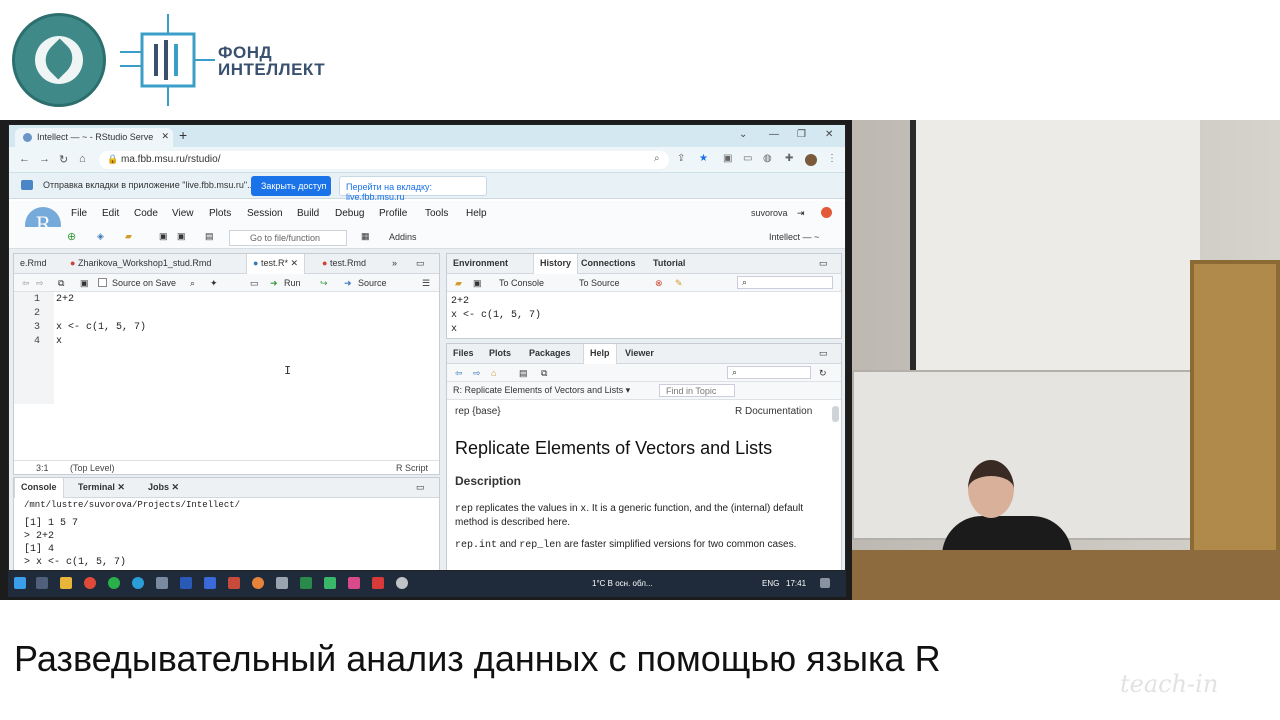 The image size is (1280, 720). What do you see at coordinates (500, 354) in the screenshot?
I see `tab-plots: Plots` at bounding box center [500, 354].